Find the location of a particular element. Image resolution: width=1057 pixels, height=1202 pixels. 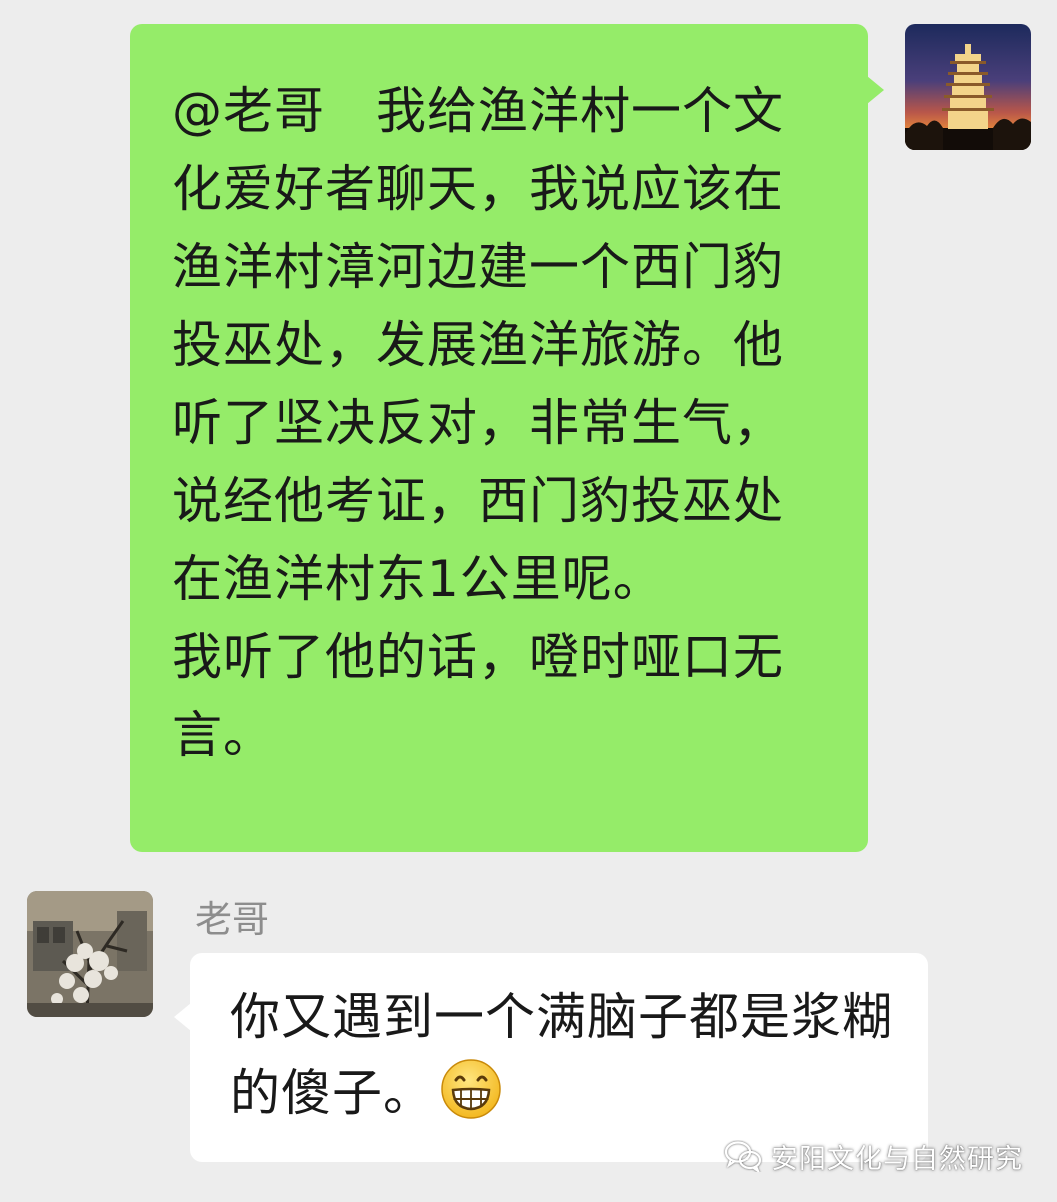

incoming-message-text-block: 你又遇到一个满脑子都是浆糊的傻子。 is located at coordinates (564, 1055).